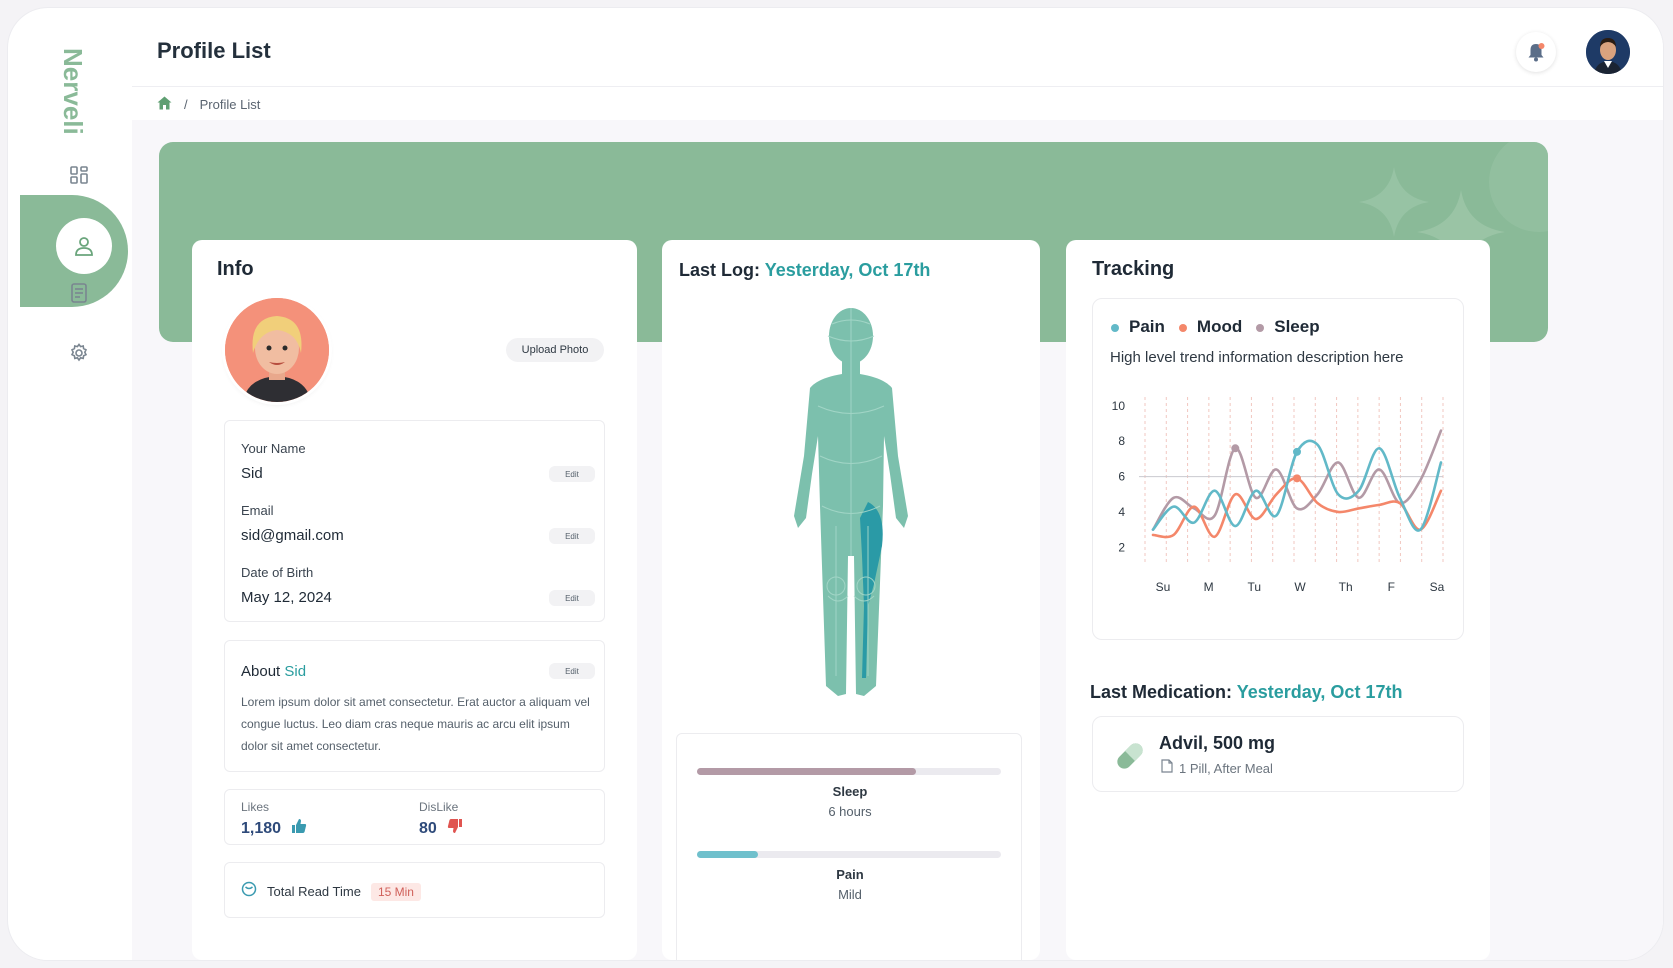 Image resolution: width=1673 pixels, height=968 pixels. Describe the element at coordinates (849, 854) in the screenshot. I see `pain-bar` at that location.